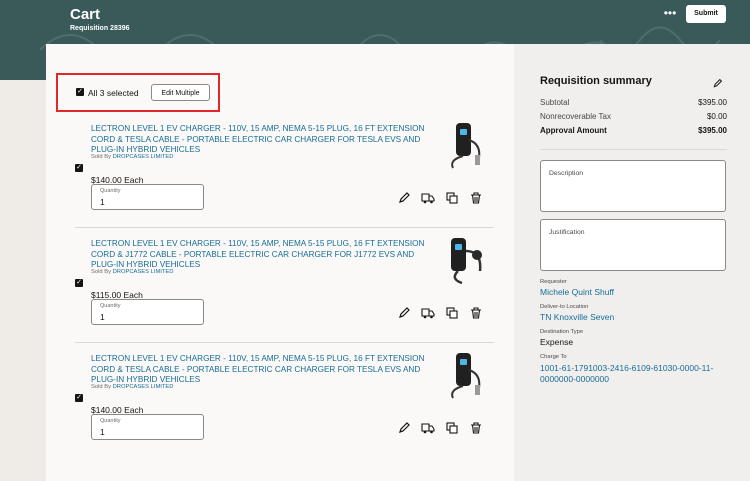  Describe the element at coordinates (633, 149) in the screenshot. I see `summary-divider` at that location.